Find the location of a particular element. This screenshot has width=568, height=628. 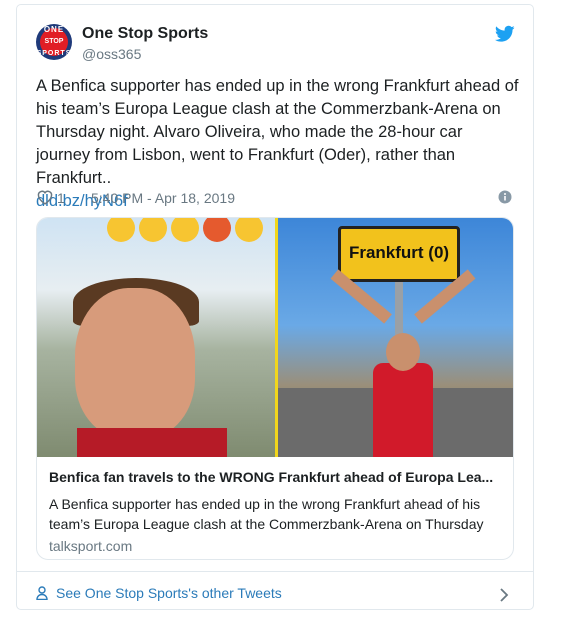

town-sign: Frankfurt (0) is located at coordinates (399, 254).